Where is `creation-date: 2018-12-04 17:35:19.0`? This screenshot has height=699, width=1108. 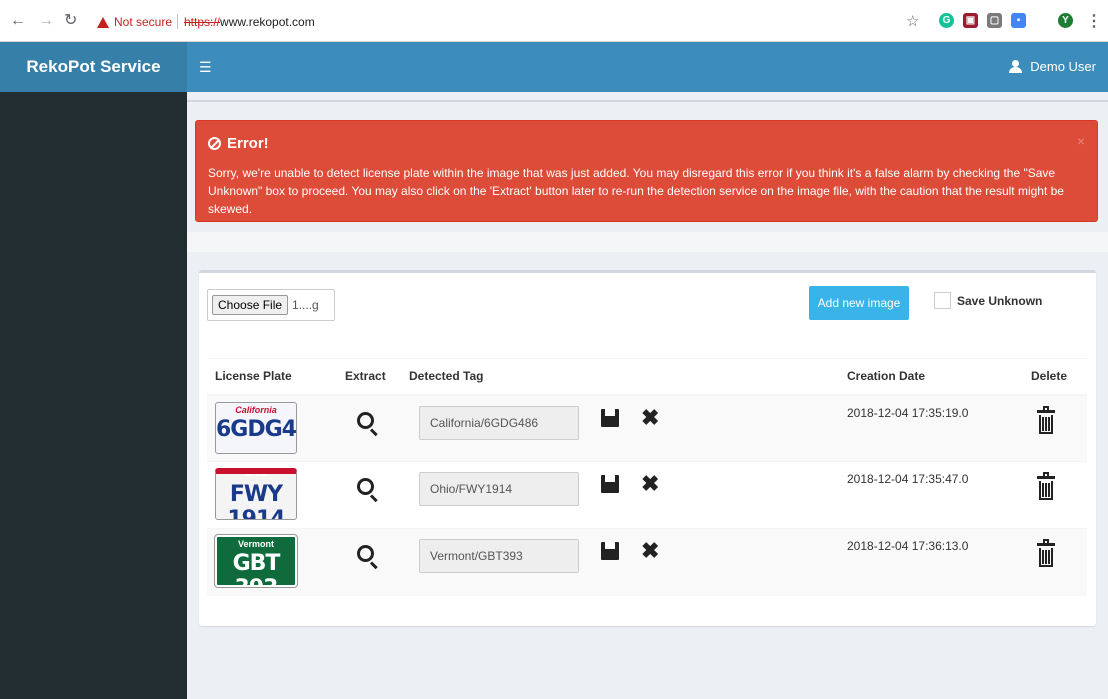 creation-date: 2018-12-04 17:35:19.0 is located at coordinates (908, 412).